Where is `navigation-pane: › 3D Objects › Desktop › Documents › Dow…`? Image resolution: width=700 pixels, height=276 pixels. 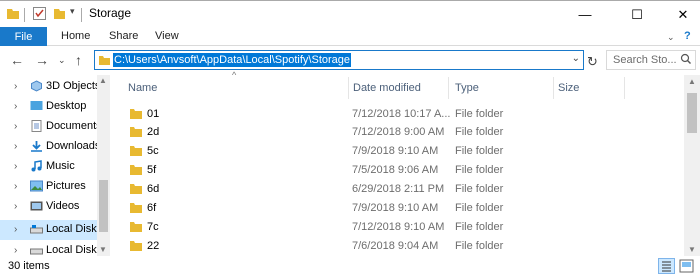 navigation-pane: › 3D Objects › Desktop › Documents › Dow… is located at coordinates (55, 165).